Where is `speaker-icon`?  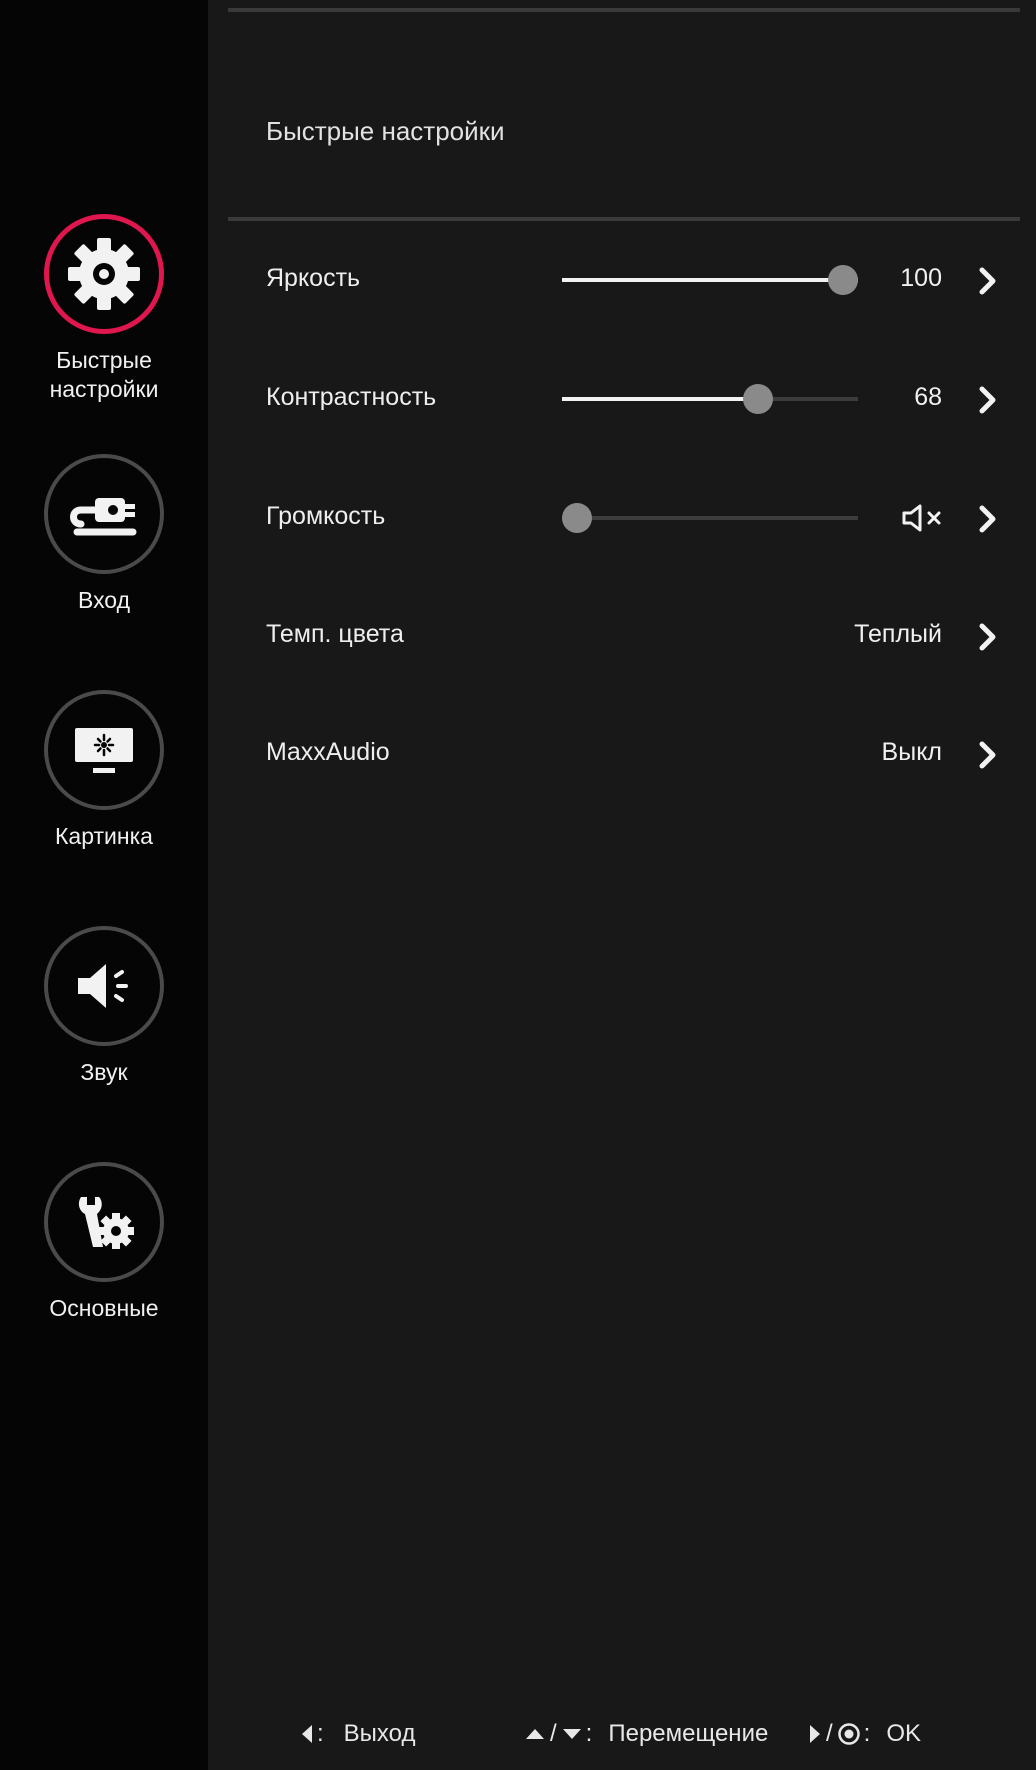
speaker-icon is located at coordinates (103, 986).